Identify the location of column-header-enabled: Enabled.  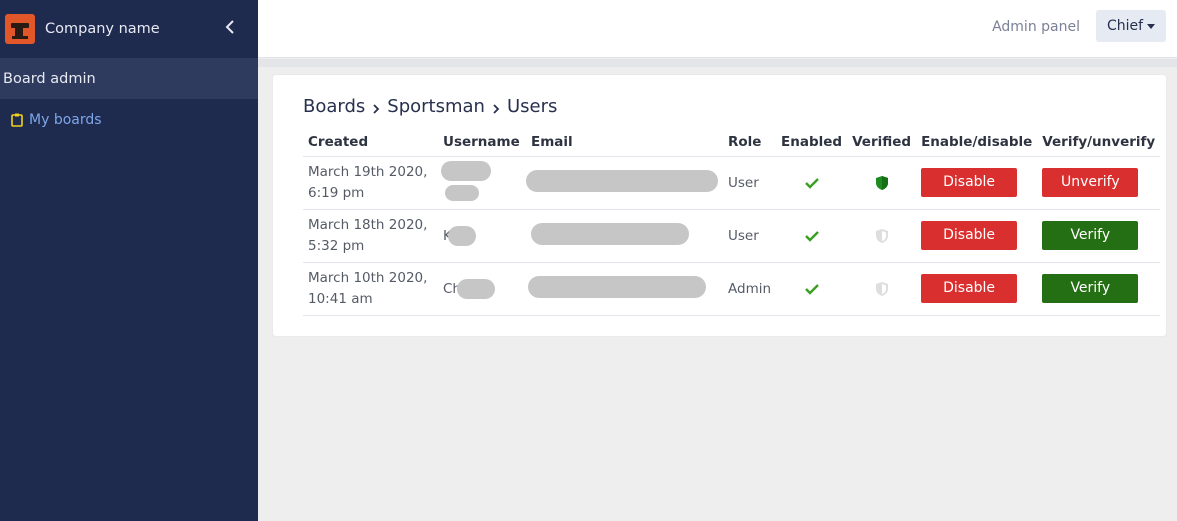
(812, 143).